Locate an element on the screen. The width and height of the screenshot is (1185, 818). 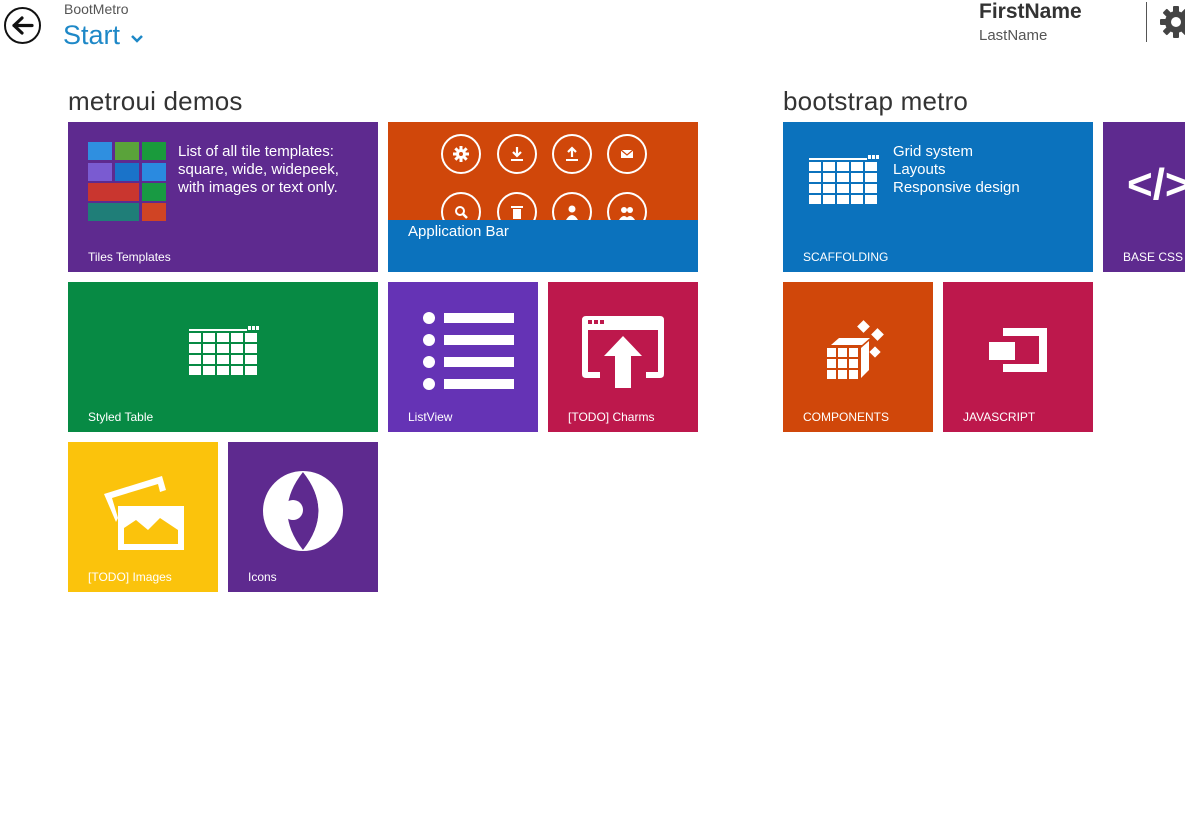
tile-label: [TODO] Charms is located at coordinates (611, 417).